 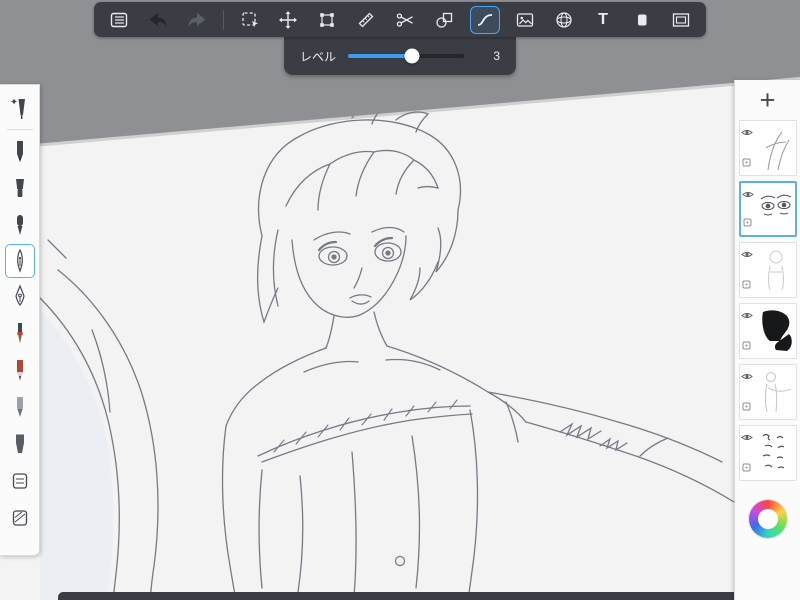 I want to click on slider-knob, so click(x=412, y=56).